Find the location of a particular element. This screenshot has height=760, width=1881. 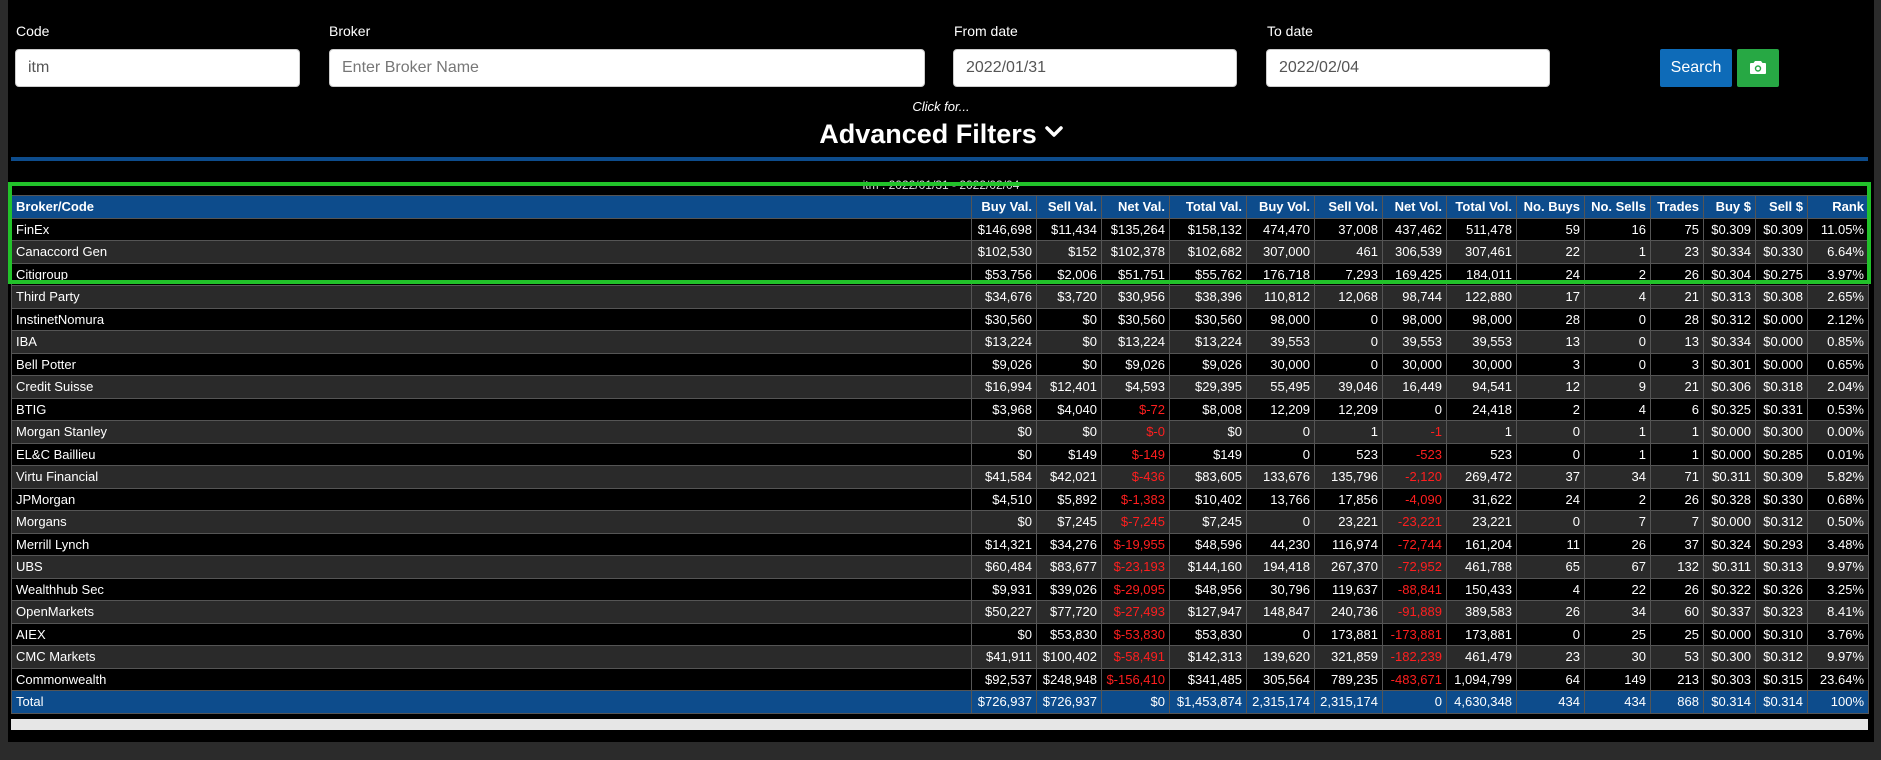

table-cell: 17,856 is located at coordinates (1348, 499).